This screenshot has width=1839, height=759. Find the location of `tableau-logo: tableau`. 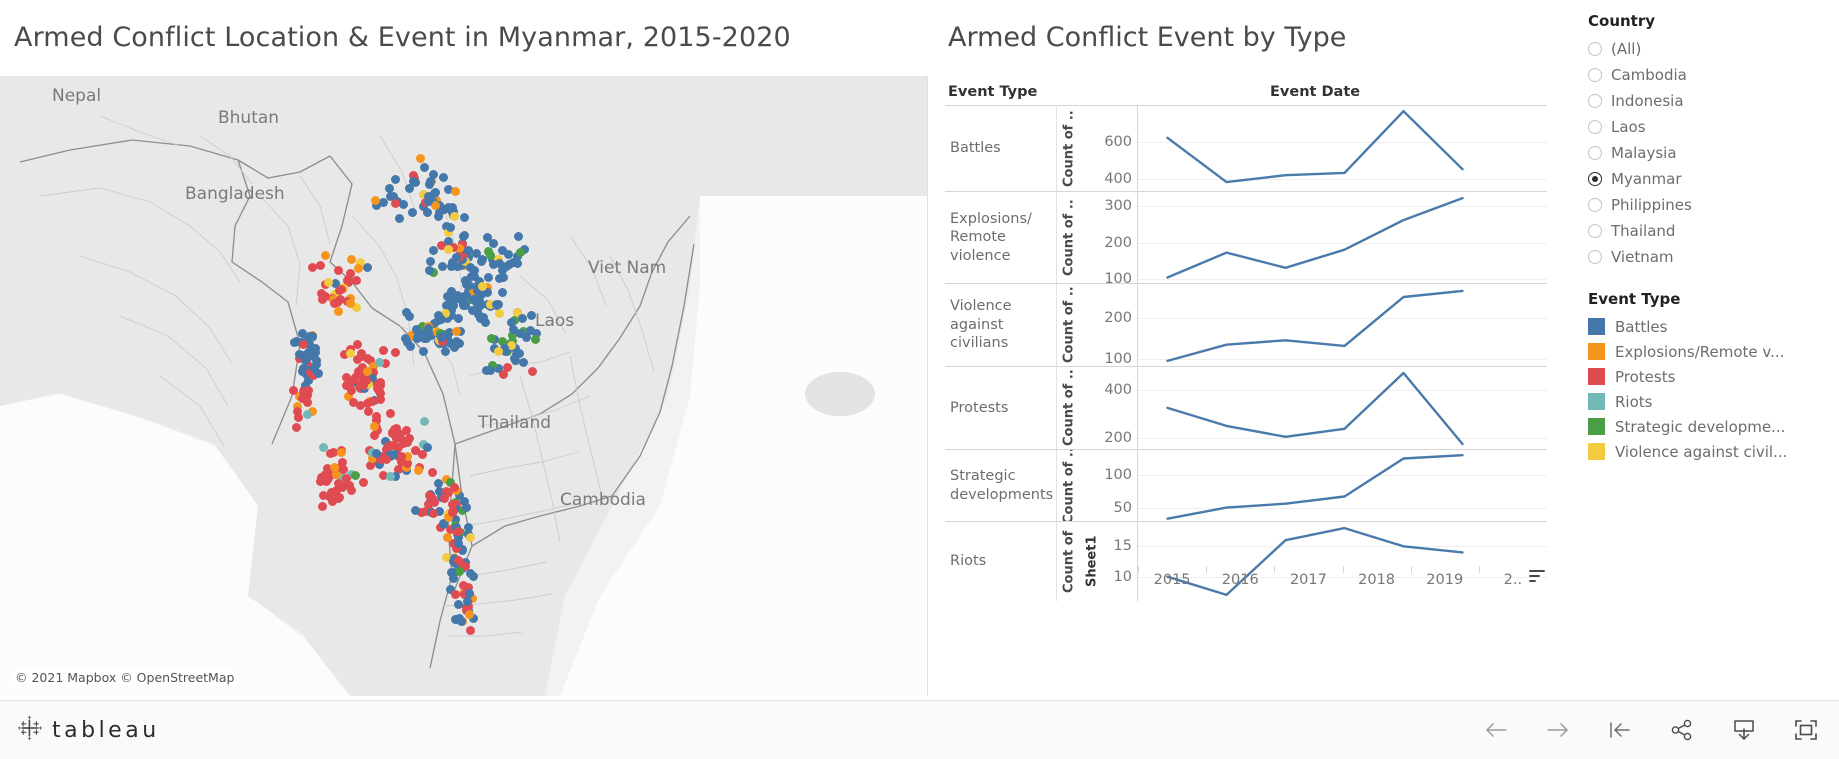

tableau-logo: tableau is located at coordinates (88, 730).